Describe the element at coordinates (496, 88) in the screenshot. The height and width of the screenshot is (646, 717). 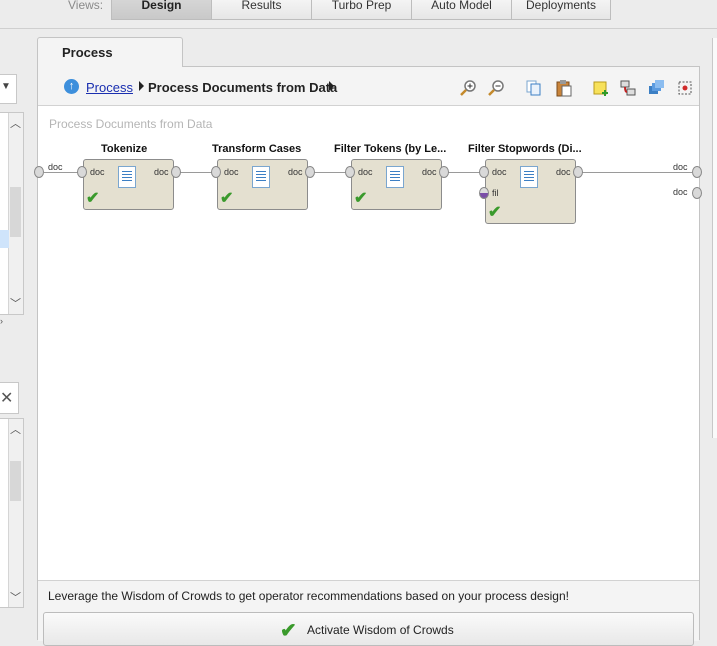
I see `zoom-out-icon` at that location.